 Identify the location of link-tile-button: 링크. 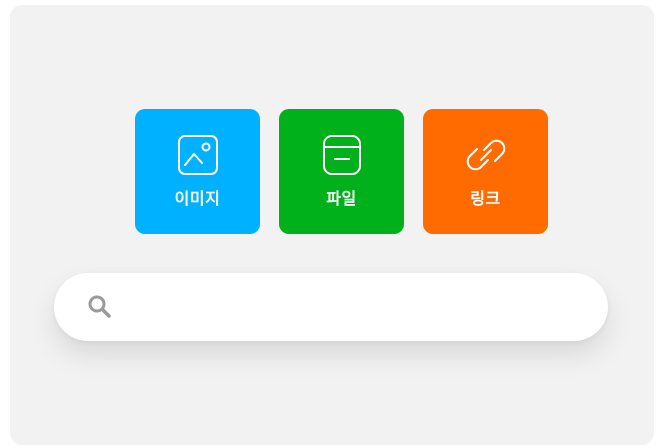
(485, 171).